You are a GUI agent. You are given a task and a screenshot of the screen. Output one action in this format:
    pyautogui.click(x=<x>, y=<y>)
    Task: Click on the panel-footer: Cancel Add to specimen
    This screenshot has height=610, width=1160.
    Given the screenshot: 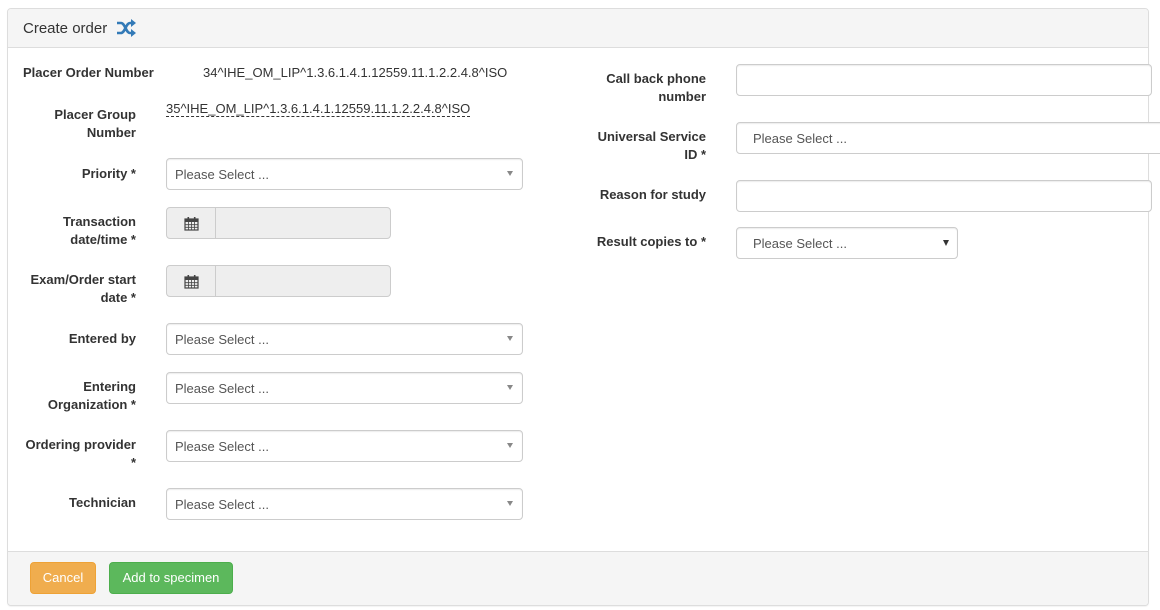 What is the action you would take?
    pyautogui.click(x=578, y=578)
    